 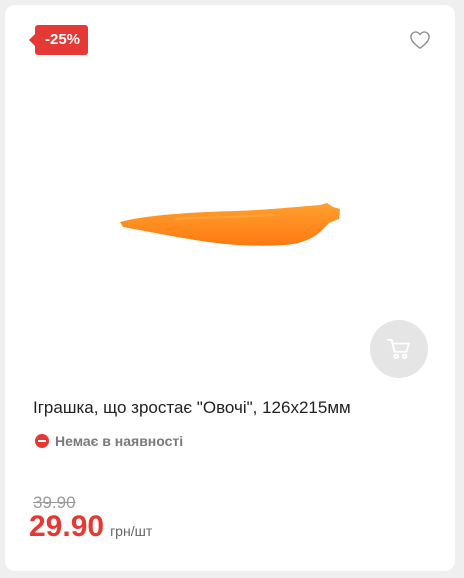 I want to click on minus-circle-icon, so click(x=42, y=441).